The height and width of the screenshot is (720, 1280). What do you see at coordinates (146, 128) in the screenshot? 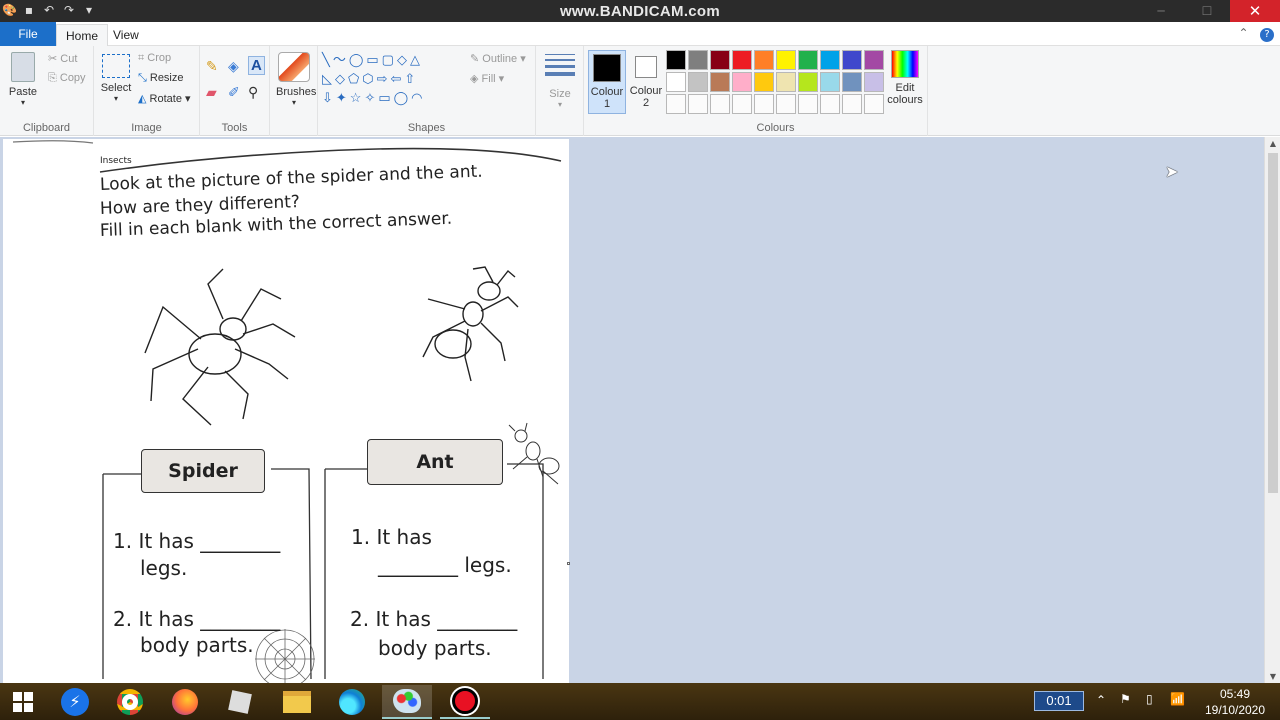
I see `image-group-label: Image` at bounding box center [146, 128].